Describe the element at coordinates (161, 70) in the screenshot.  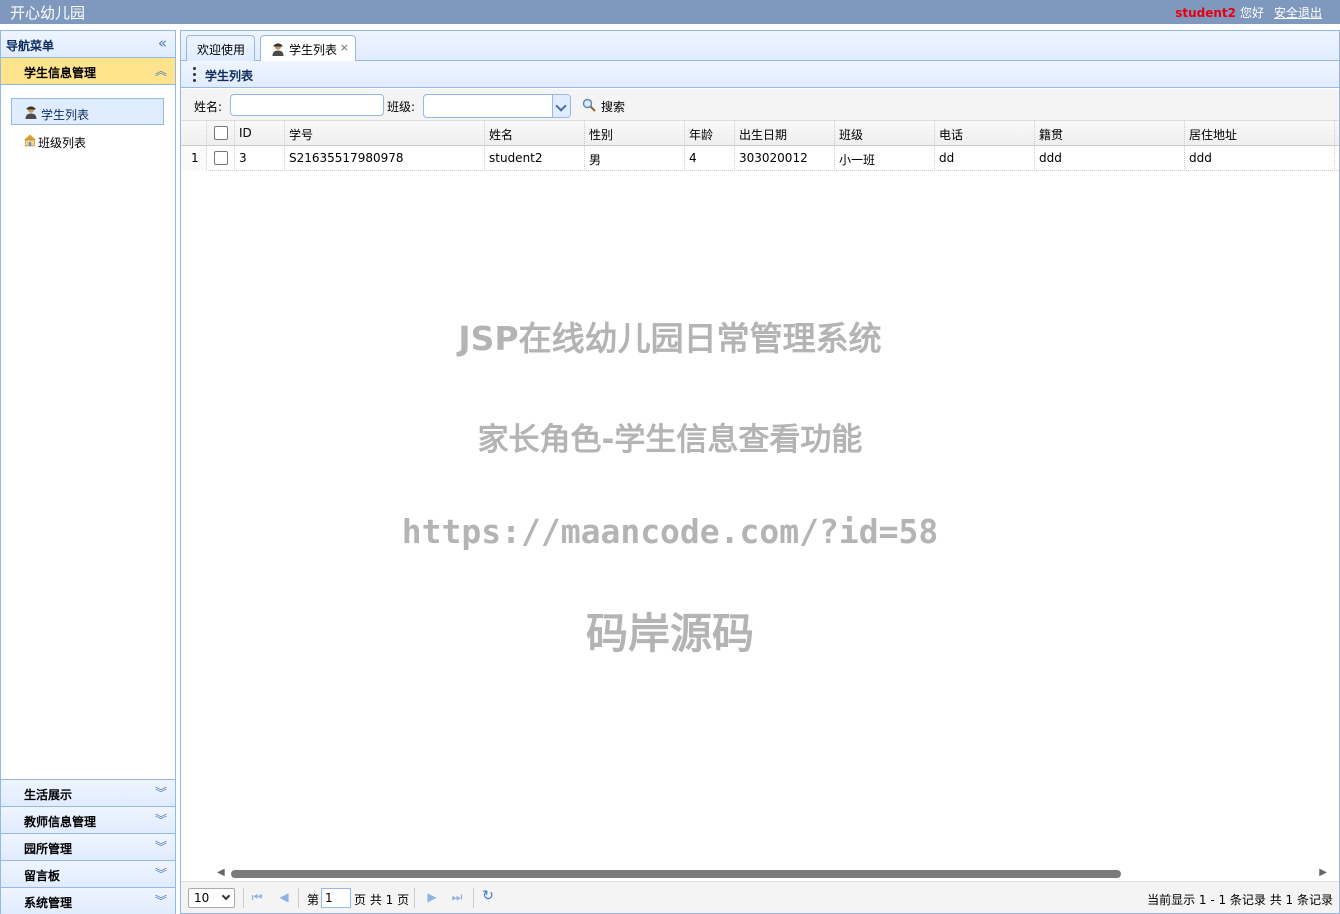
I see `chevron-up-icon: ︽` at that location.